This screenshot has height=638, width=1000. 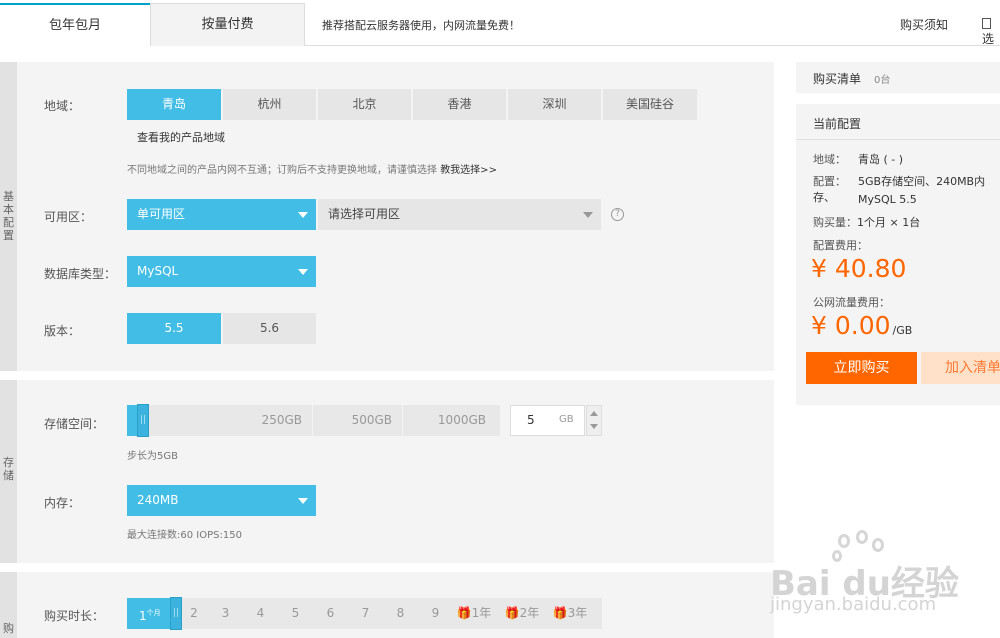 What do you see at coordinates (358, 420) in the screenshot?
I see `storage-tick-500: 500GB` at bounding box center [358, 420].